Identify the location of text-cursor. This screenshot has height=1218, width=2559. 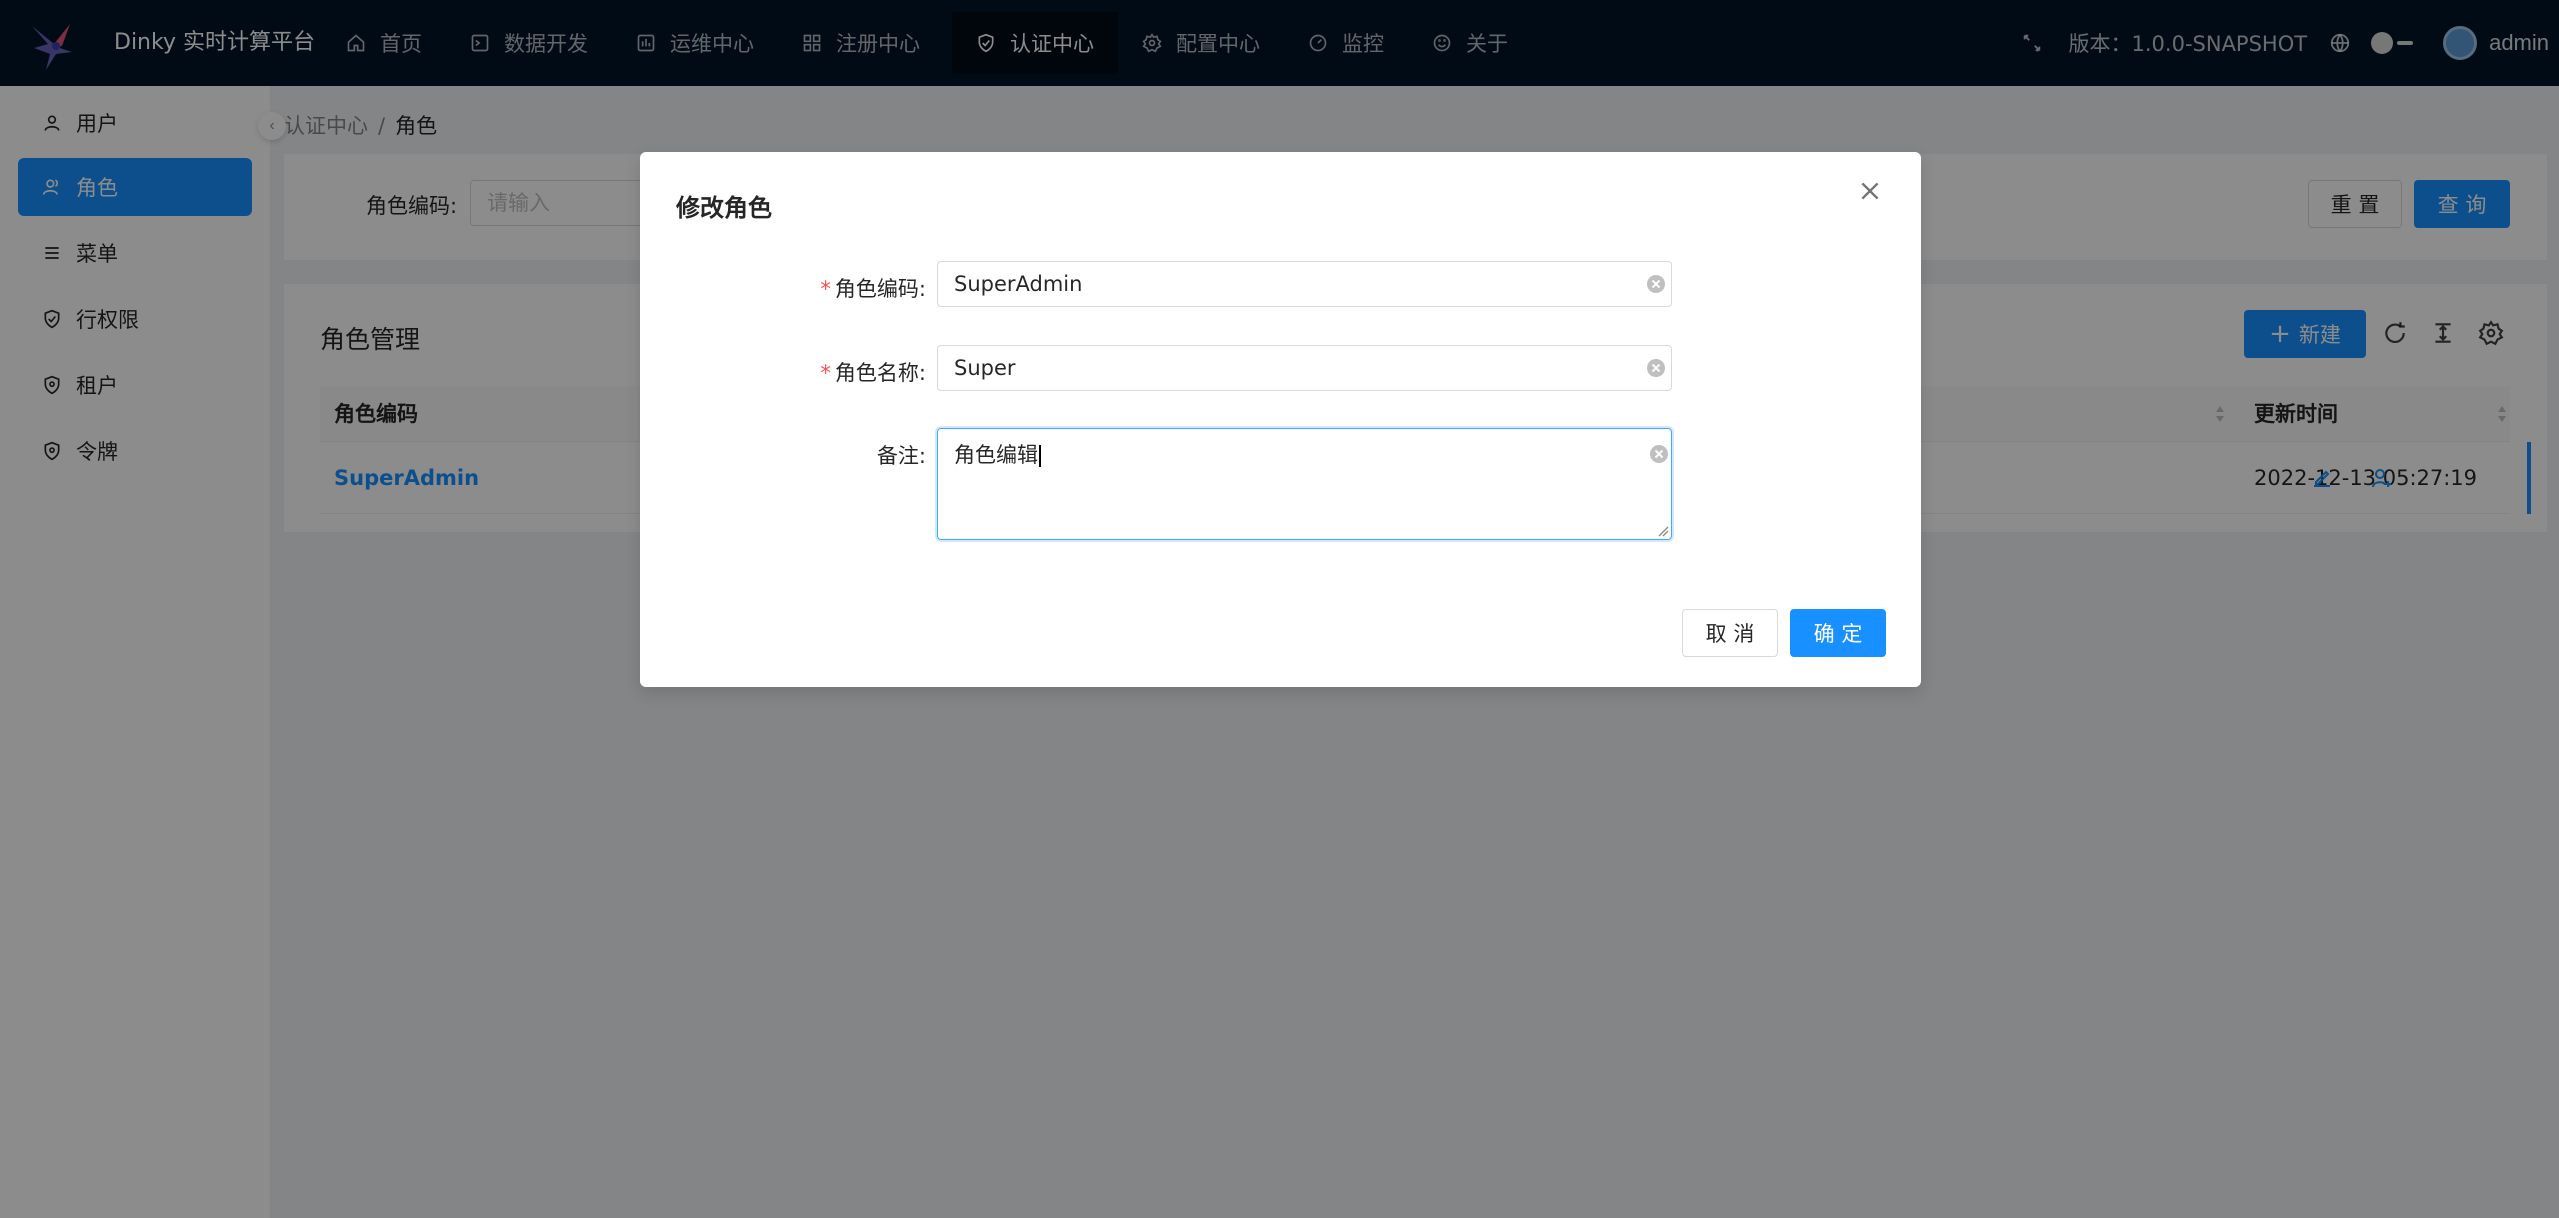
(1040, 456).